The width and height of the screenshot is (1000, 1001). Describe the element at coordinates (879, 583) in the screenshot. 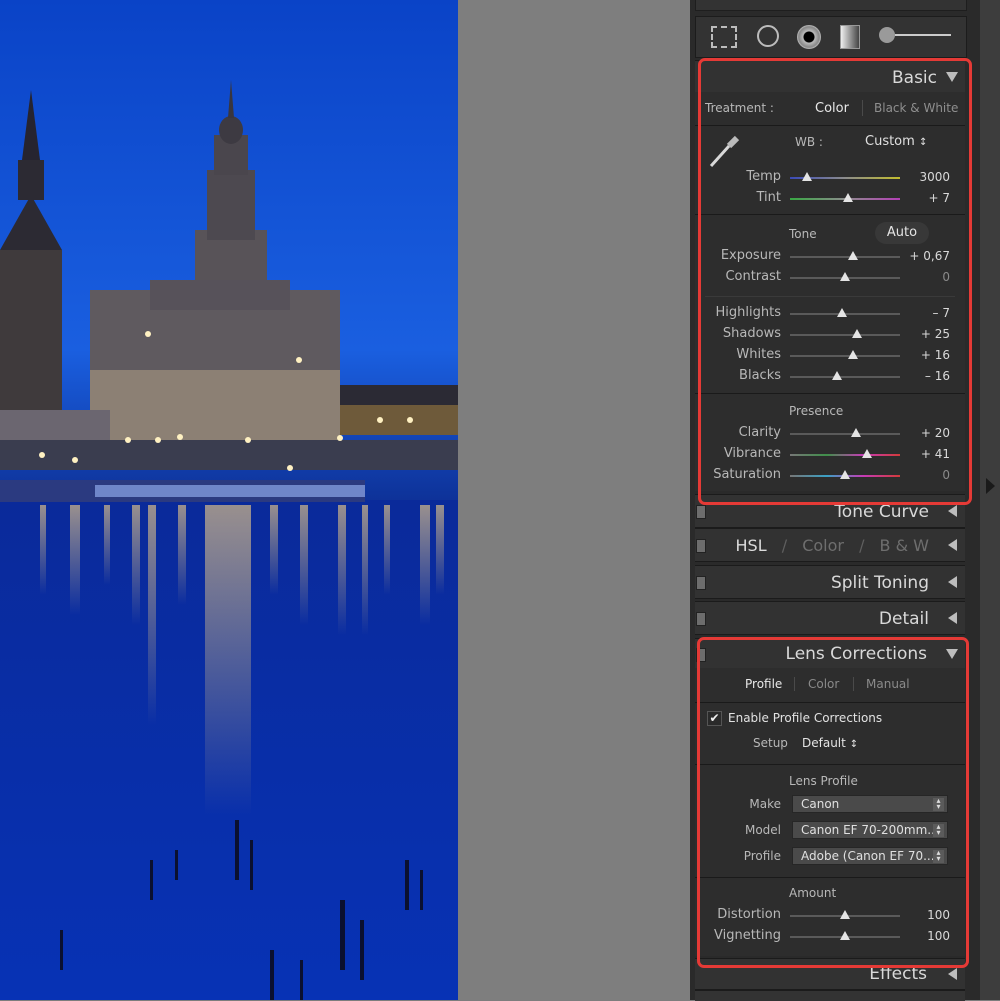

I see `split-toning-title: Split Toning` at that location.